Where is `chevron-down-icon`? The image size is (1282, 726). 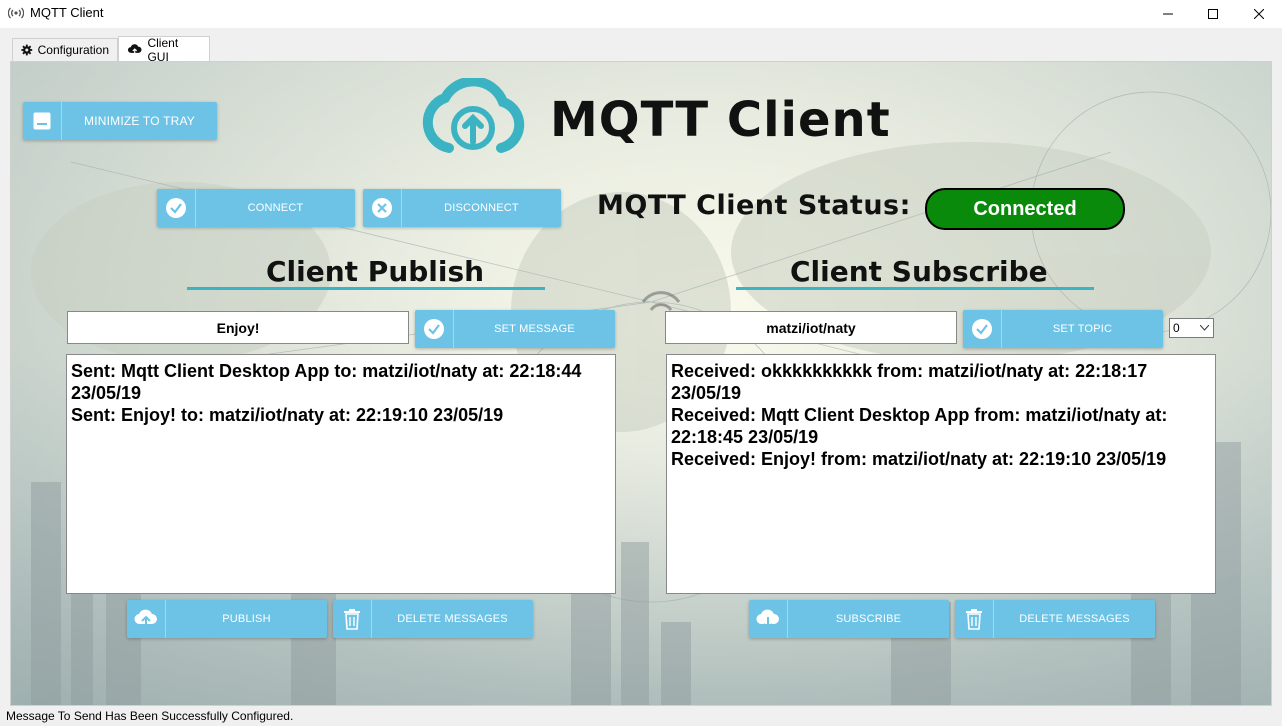
chevron-down-icon is located at coordinates (1204, 328).